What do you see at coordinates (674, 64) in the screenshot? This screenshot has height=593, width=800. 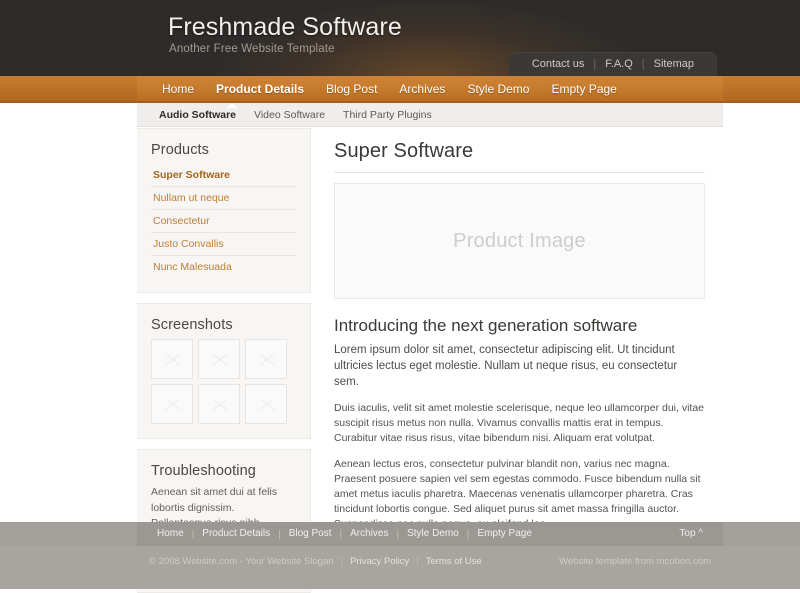 I see `top-link-sitemap: Sitemap` at bounding box center [674, 64].